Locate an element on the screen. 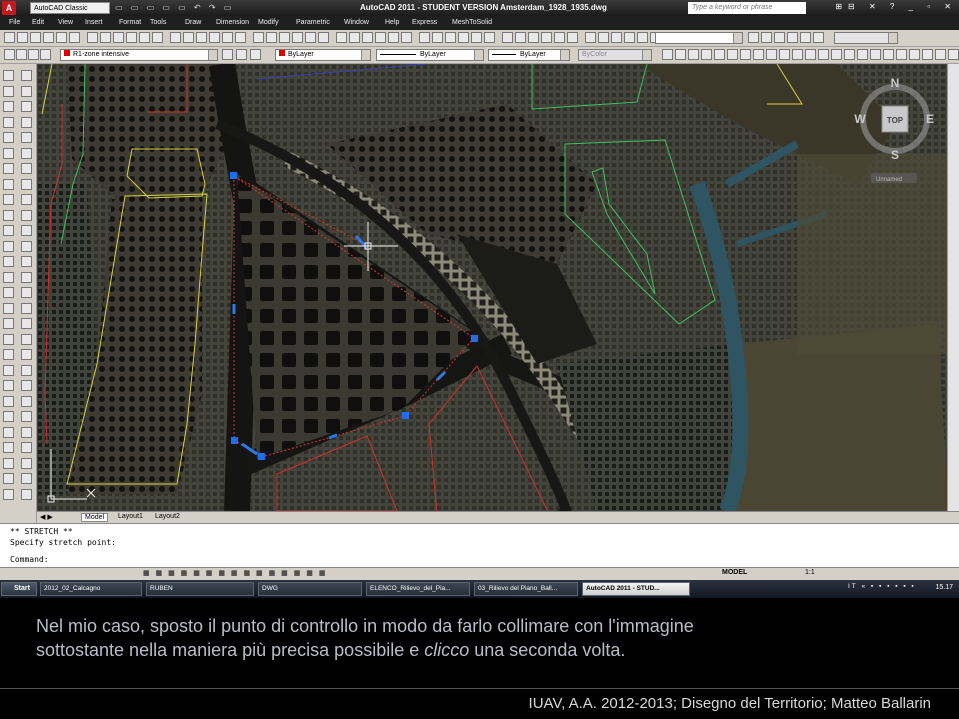 The width and height of the screenshot is (959, 719). search-input: Type a keyword or phrase is located at coordinates (747, 8).